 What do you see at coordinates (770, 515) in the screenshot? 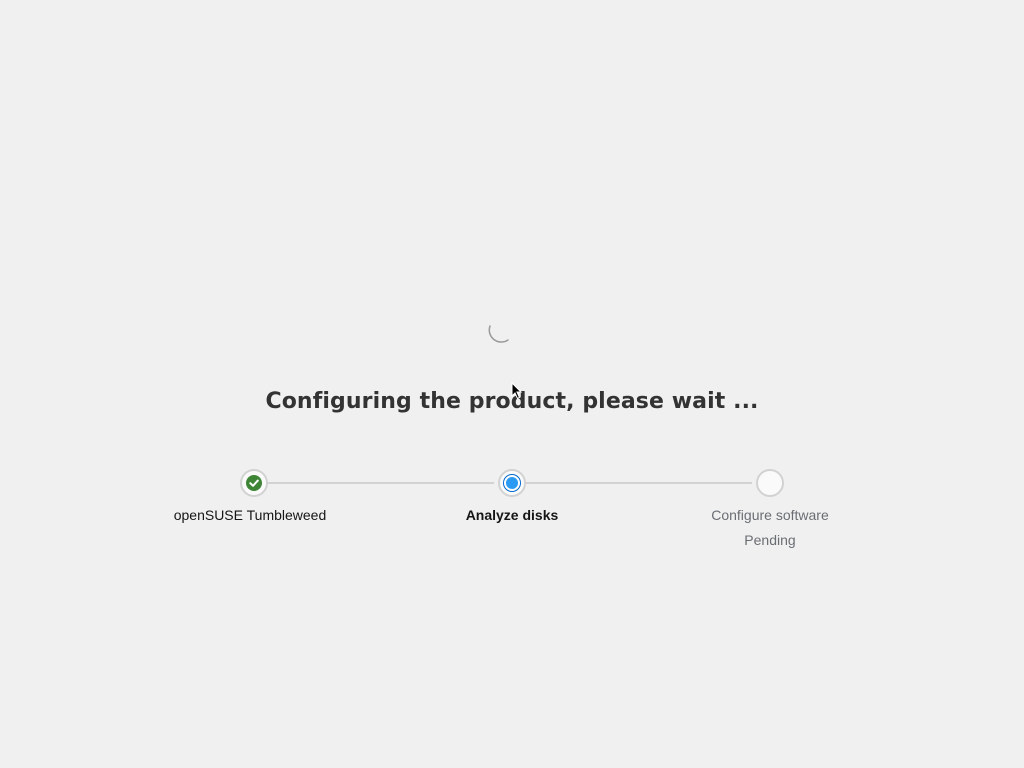
I see `step-label: Configure software` at bounding box center [770, 515].